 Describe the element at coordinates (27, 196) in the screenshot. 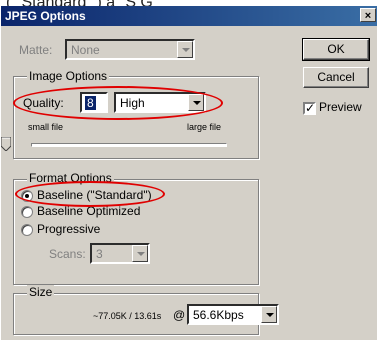

I see `baseline-standard-radio` at that location.